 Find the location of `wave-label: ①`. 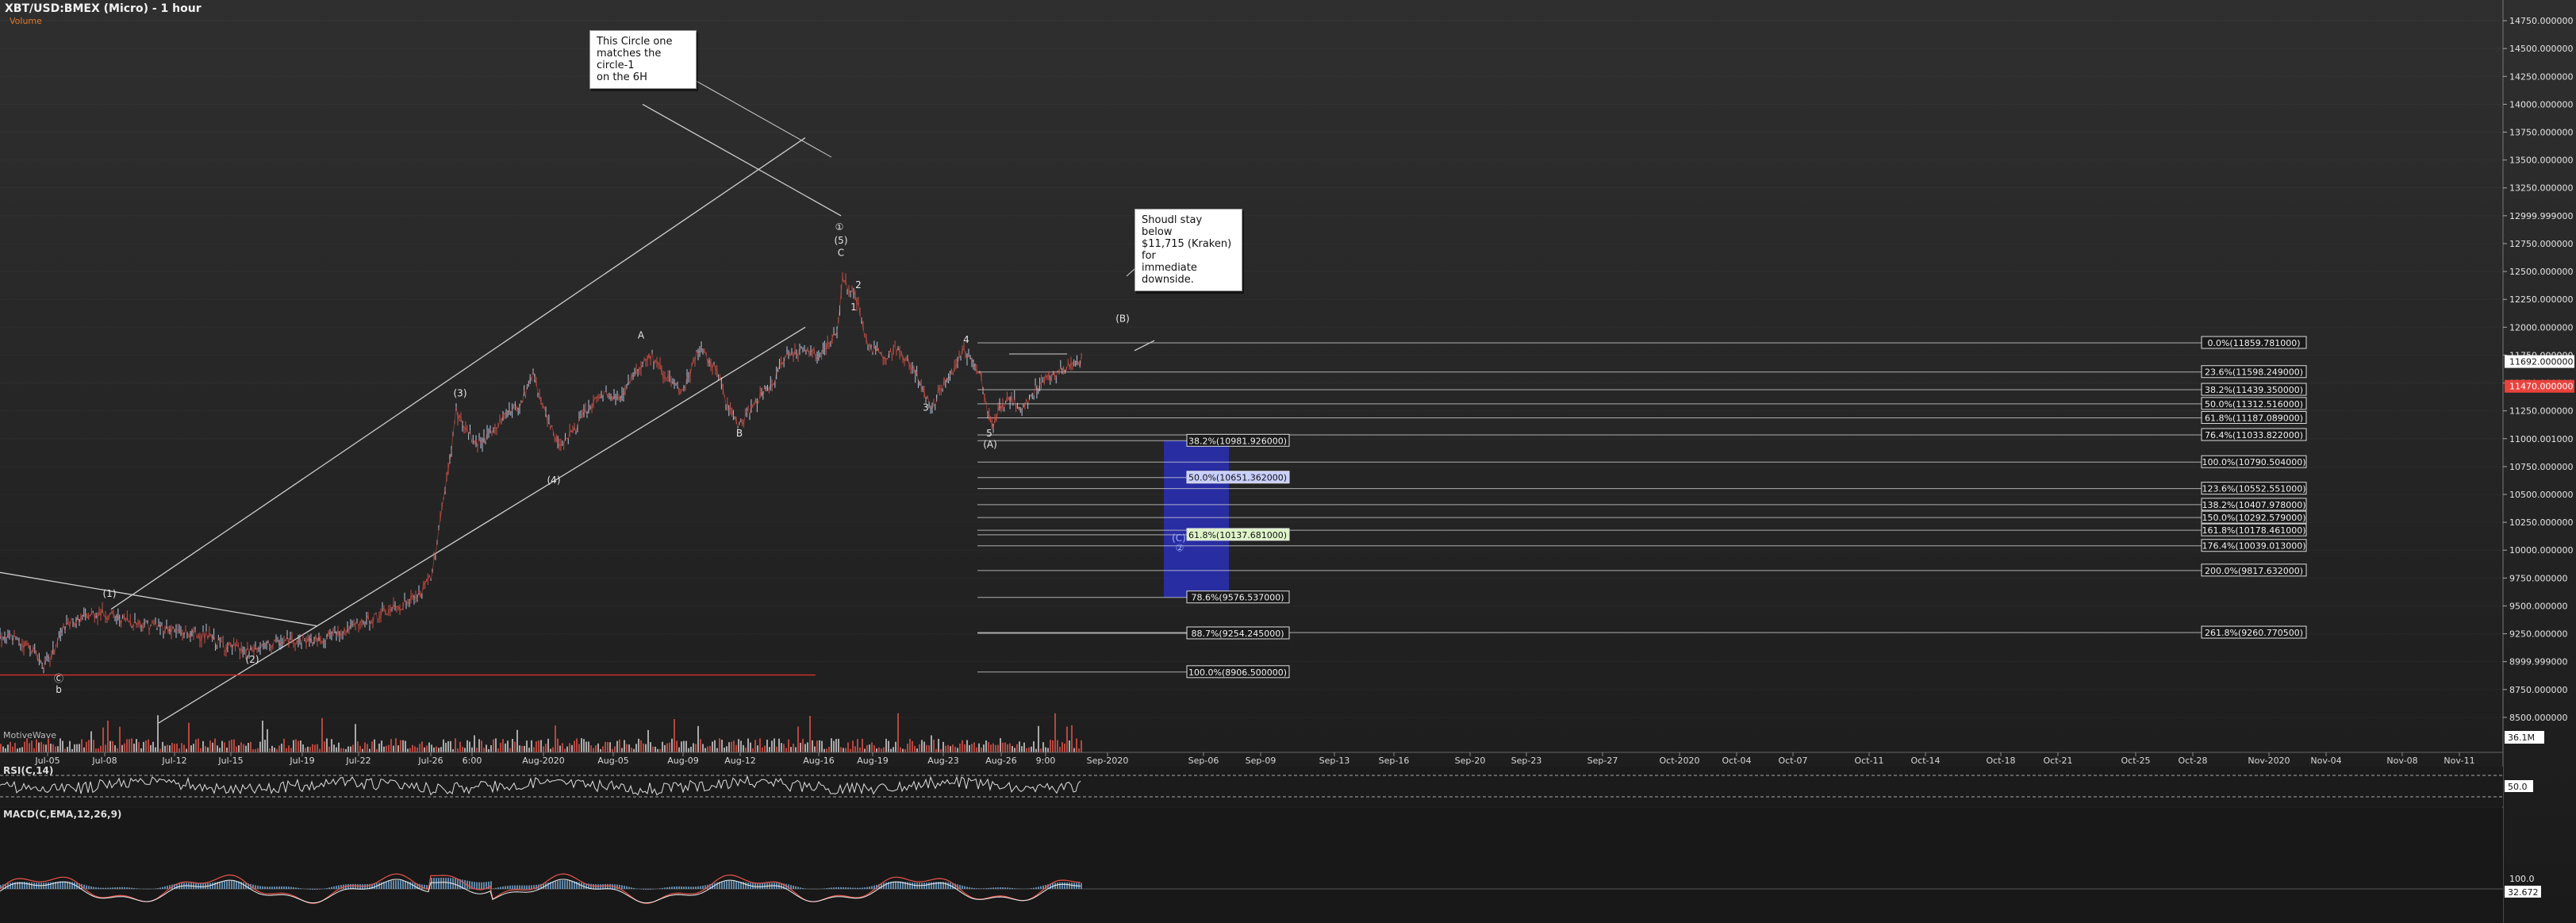

wave-label: ① is located at coordinates (839, 227).